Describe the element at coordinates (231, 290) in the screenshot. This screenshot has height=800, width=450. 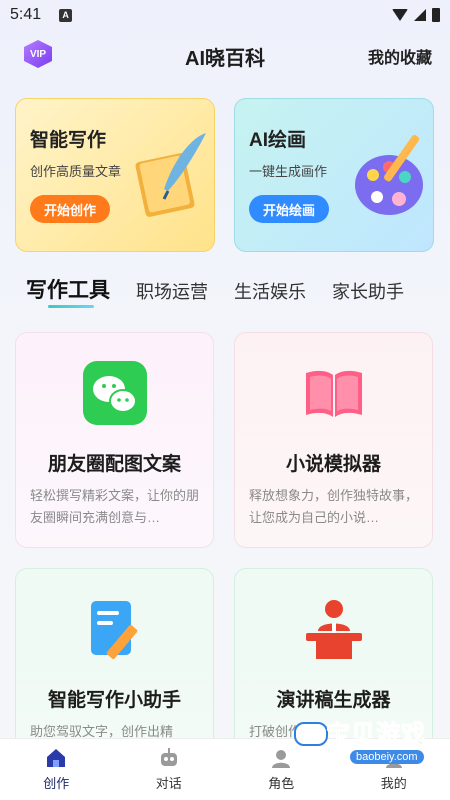
I see `category-tabs: 写作工具 职场运营 生活娱乐 家长助手` at that location.